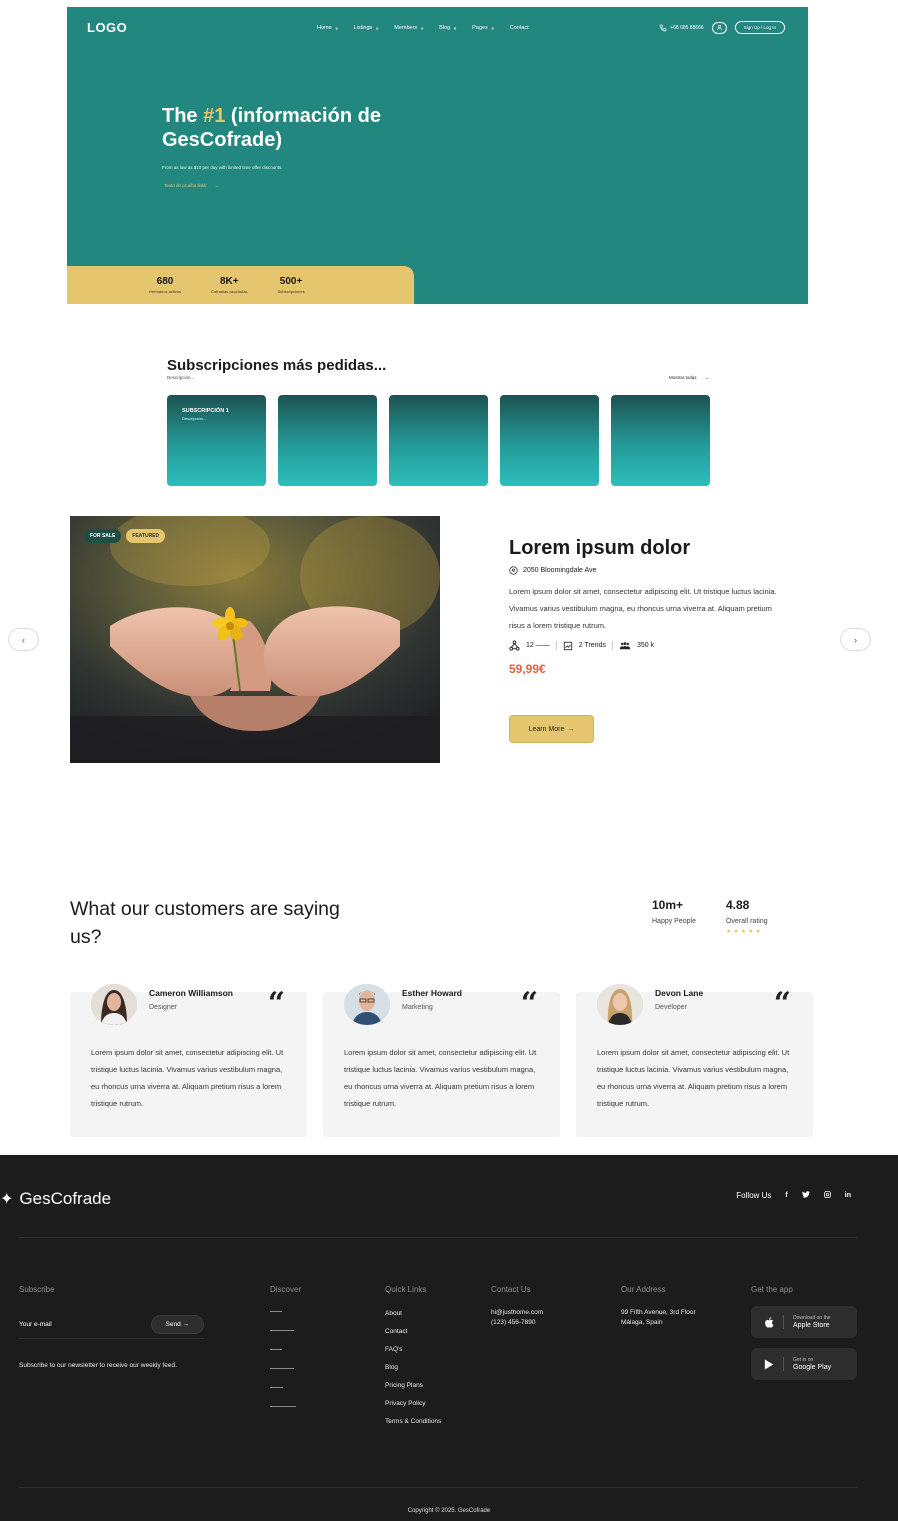 This screenshot has width=898, height=1521. What do you see at coordinates (291, 291) in the screenshot?
I see `stat-label: Subscripciones` at bounding box center [291, 291].